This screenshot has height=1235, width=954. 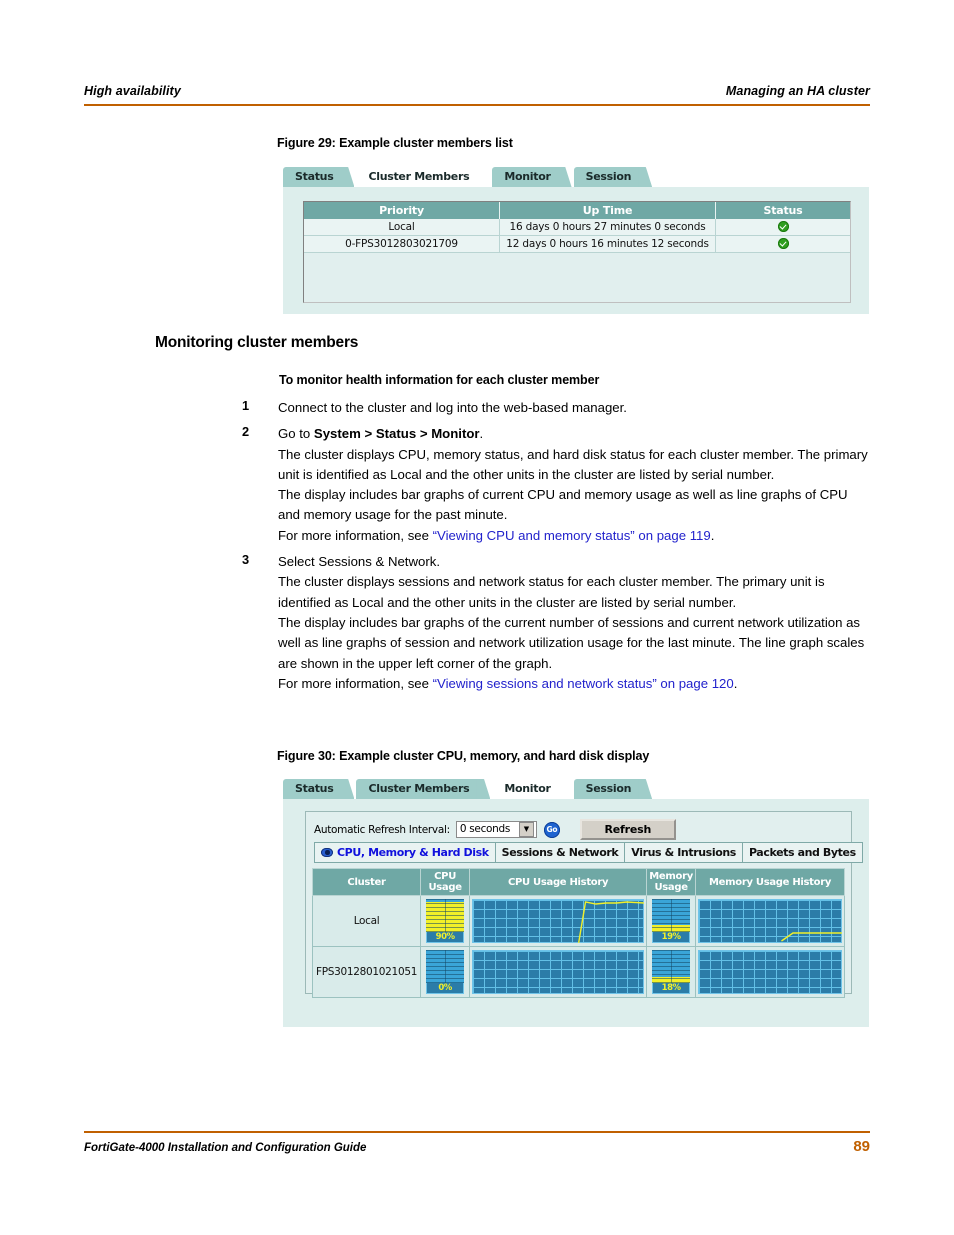 What do you see at coordinates (671, 972) in the screenshot?
I see `memory-usage-gauge: 18%` at bounding box center [671, 972].